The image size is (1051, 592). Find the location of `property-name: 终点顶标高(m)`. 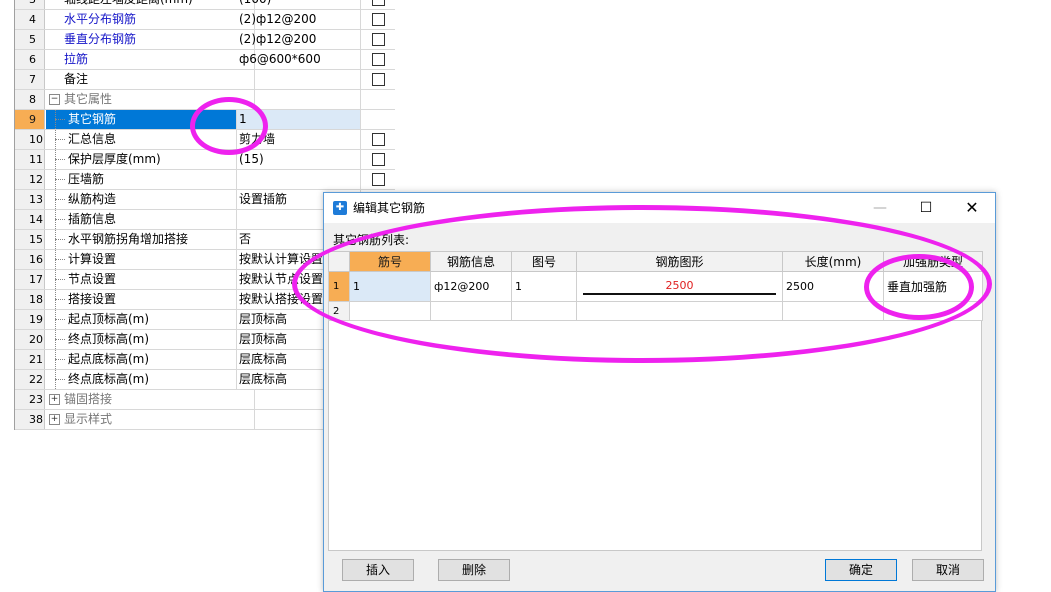

property-name: 终点顶标高(m) is located at coordinates (141, 339).